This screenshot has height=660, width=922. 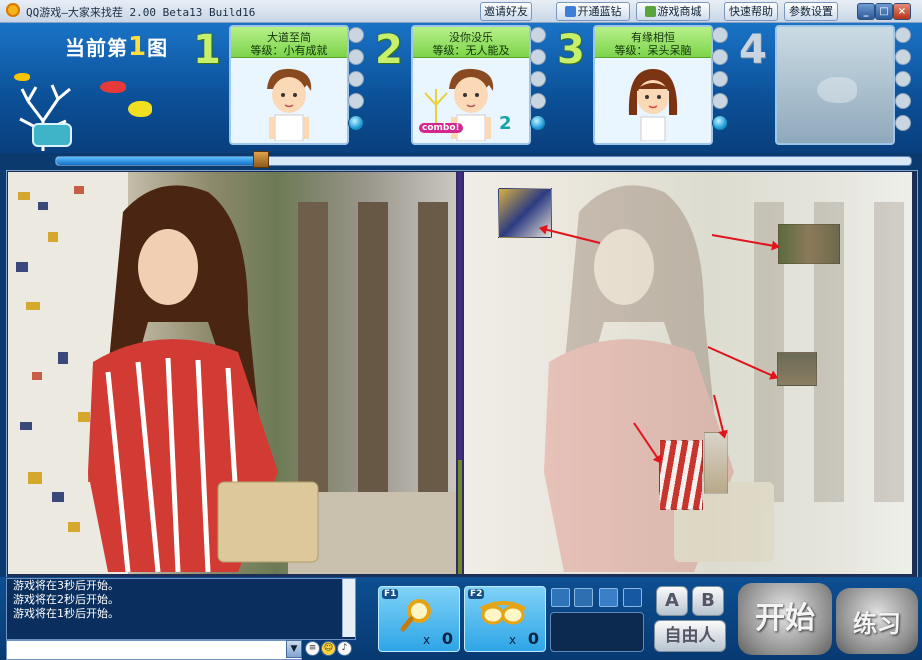 I want to click on mall-icon, so click(x=650, y=11).